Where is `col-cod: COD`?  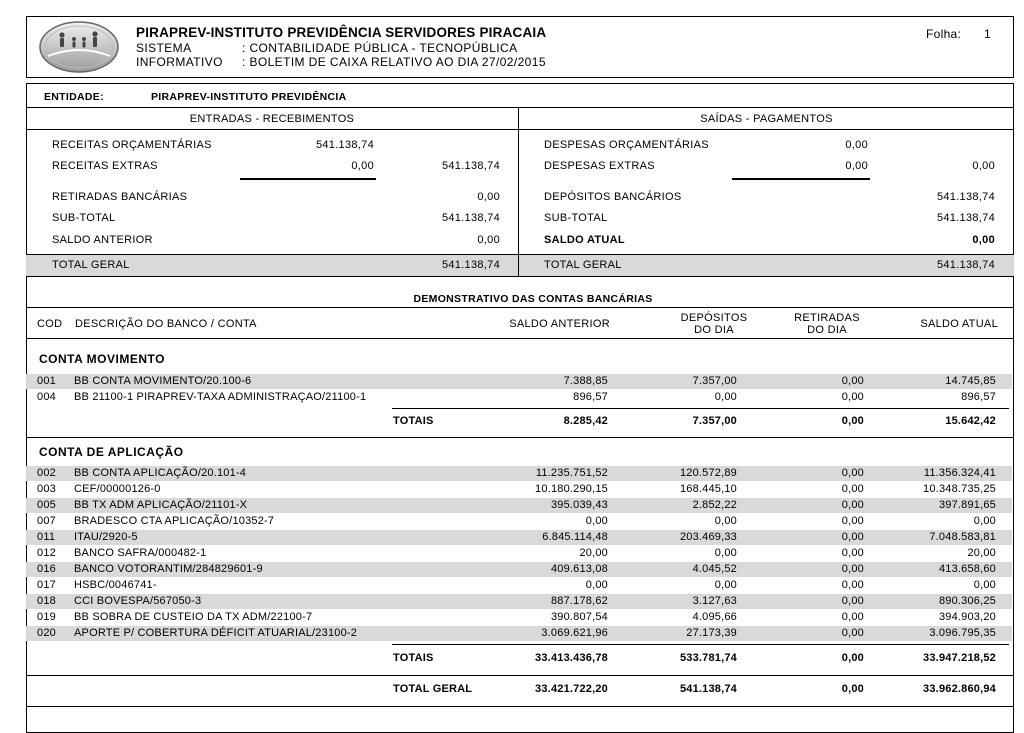
col-cod: COD is located at coordinates (50, 324).